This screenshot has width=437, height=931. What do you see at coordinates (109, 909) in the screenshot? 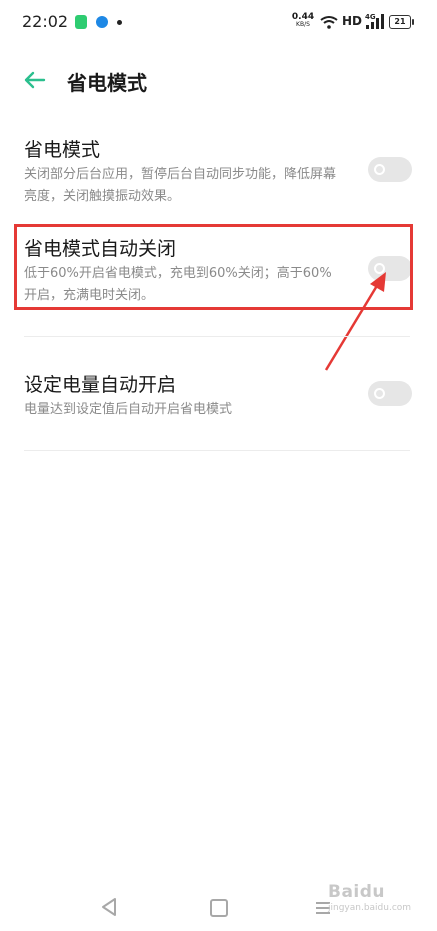
I see `nav-back-icon` at bounding box center [109, 909].